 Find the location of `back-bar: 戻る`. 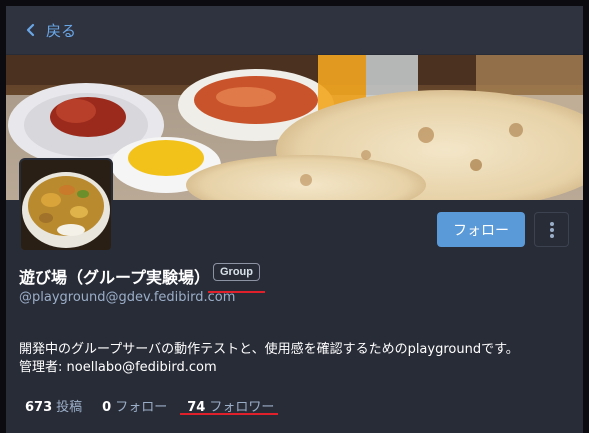

back-bar: 戻る is located at coordinates (294, 30).